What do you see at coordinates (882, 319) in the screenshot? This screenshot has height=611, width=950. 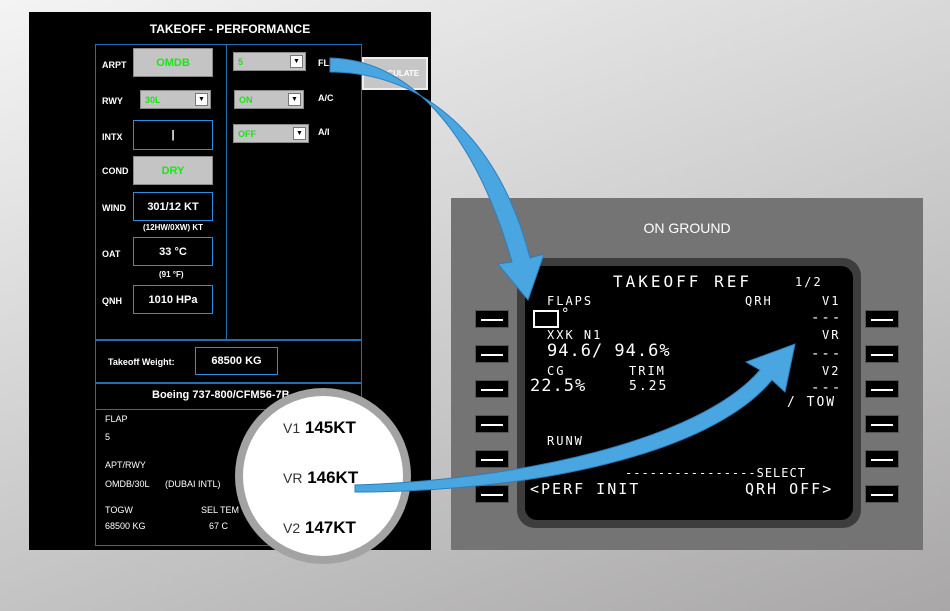 I see `lsk-1r` at bounding box center [882, 319].